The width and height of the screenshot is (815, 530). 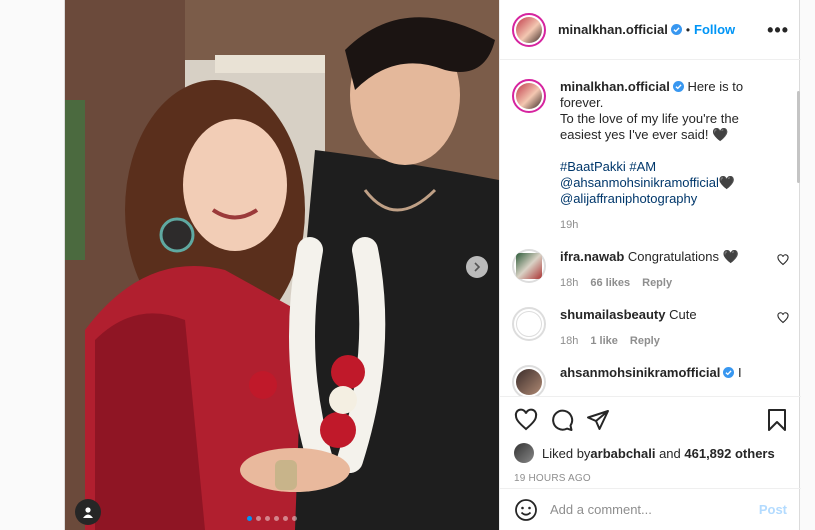 I want to click on add-comment-bar: Post, so click(x=650, y=509).